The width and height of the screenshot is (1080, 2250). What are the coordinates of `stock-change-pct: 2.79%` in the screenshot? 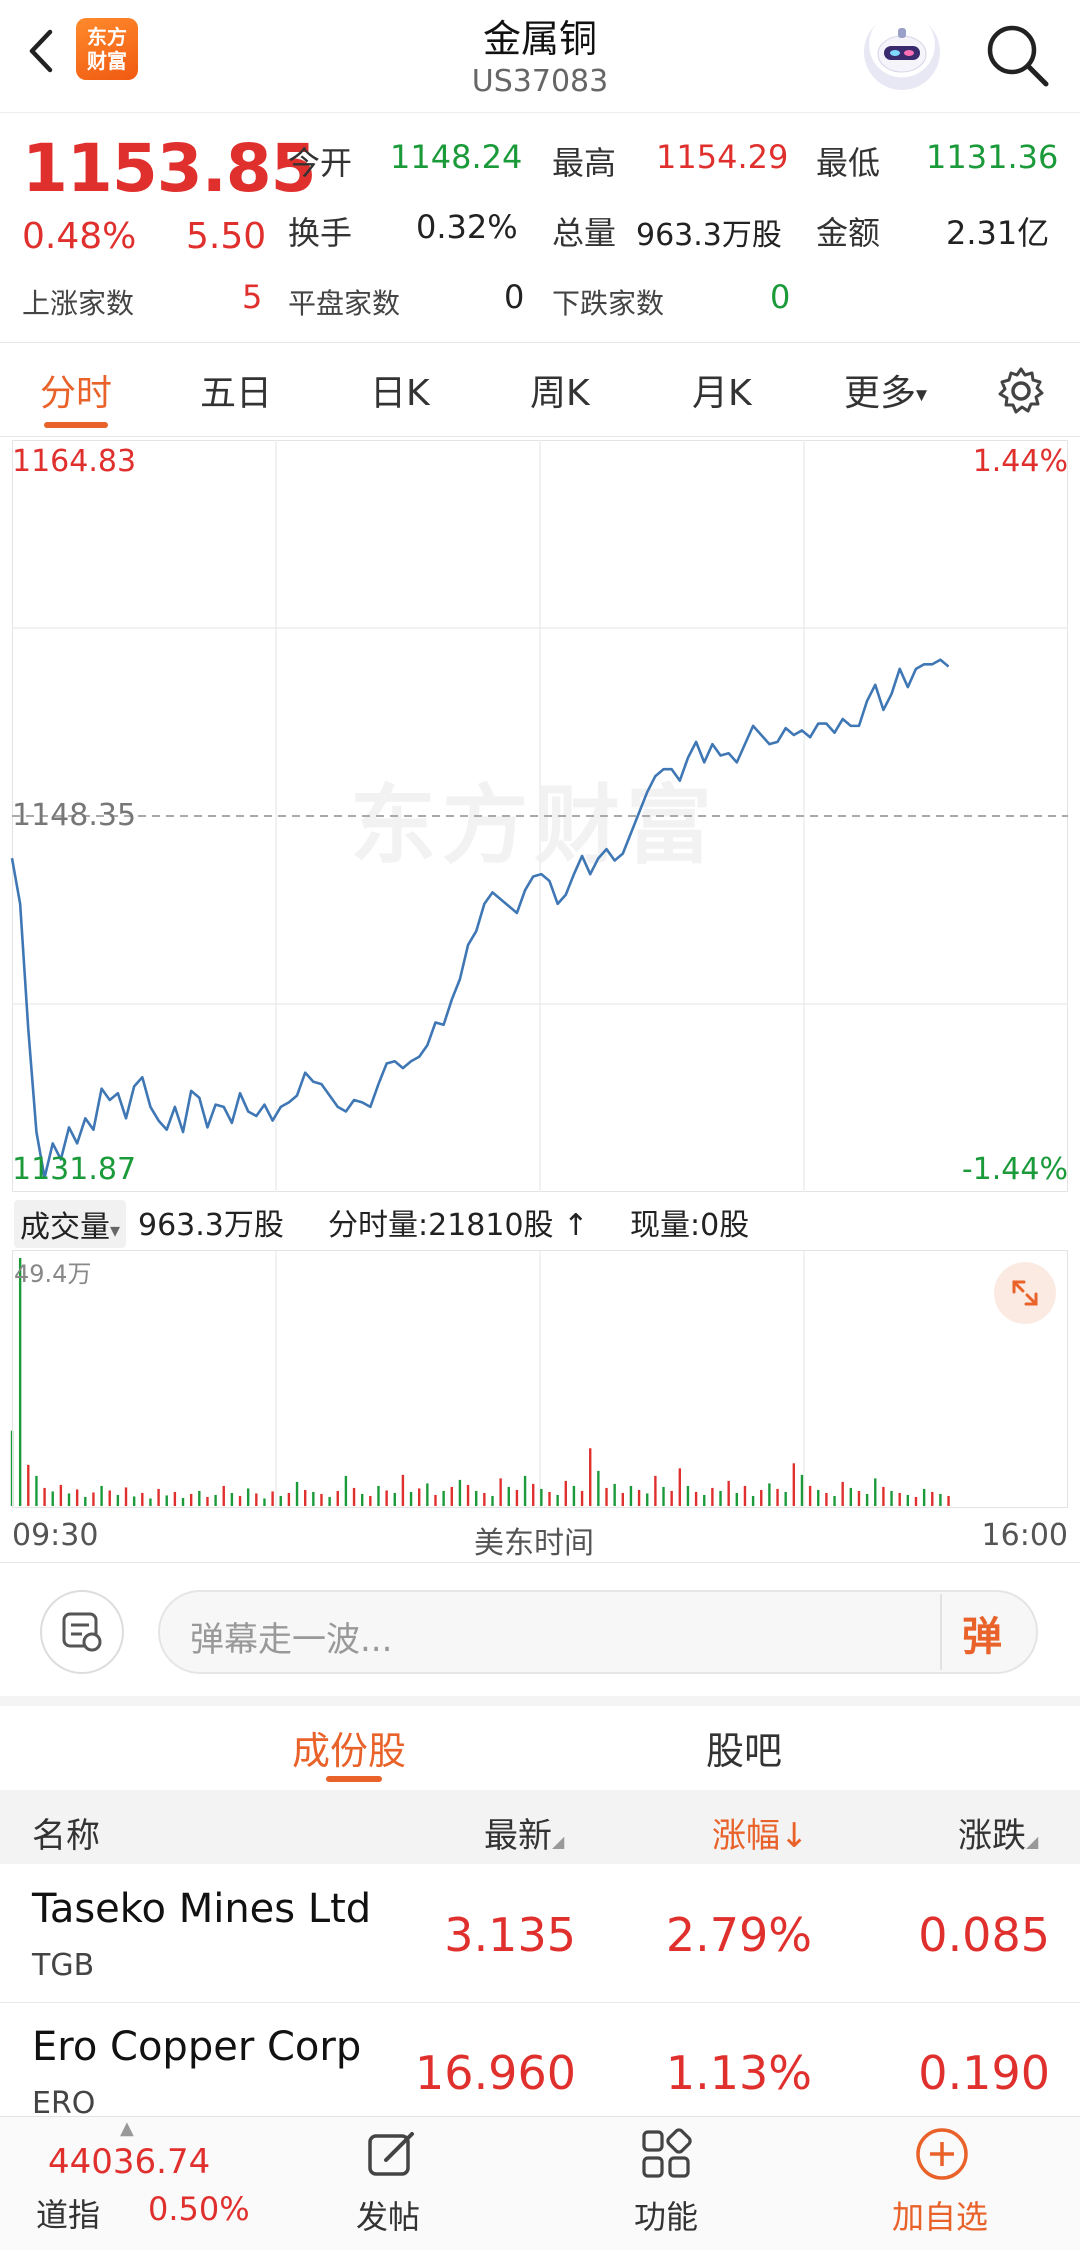 It's located at (738, 1935).